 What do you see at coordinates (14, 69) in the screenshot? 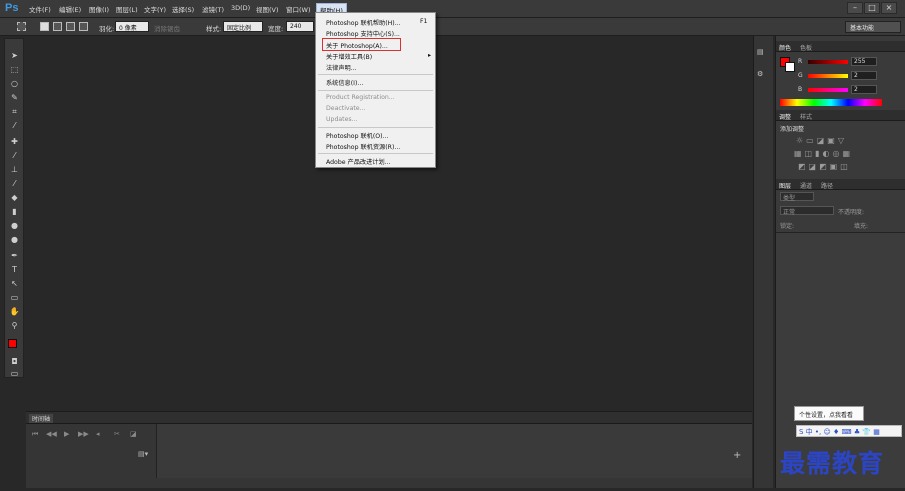
I see `marquee-tool-icon: ⬚` at bounding box center [14, 69].